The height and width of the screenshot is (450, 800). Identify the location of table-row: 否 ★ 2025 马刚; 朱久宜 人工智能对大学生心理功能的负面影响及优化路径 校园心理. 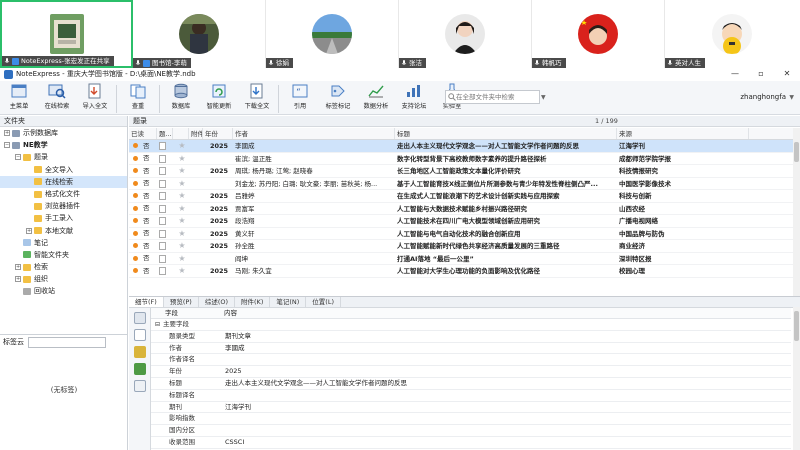
(464, 271).